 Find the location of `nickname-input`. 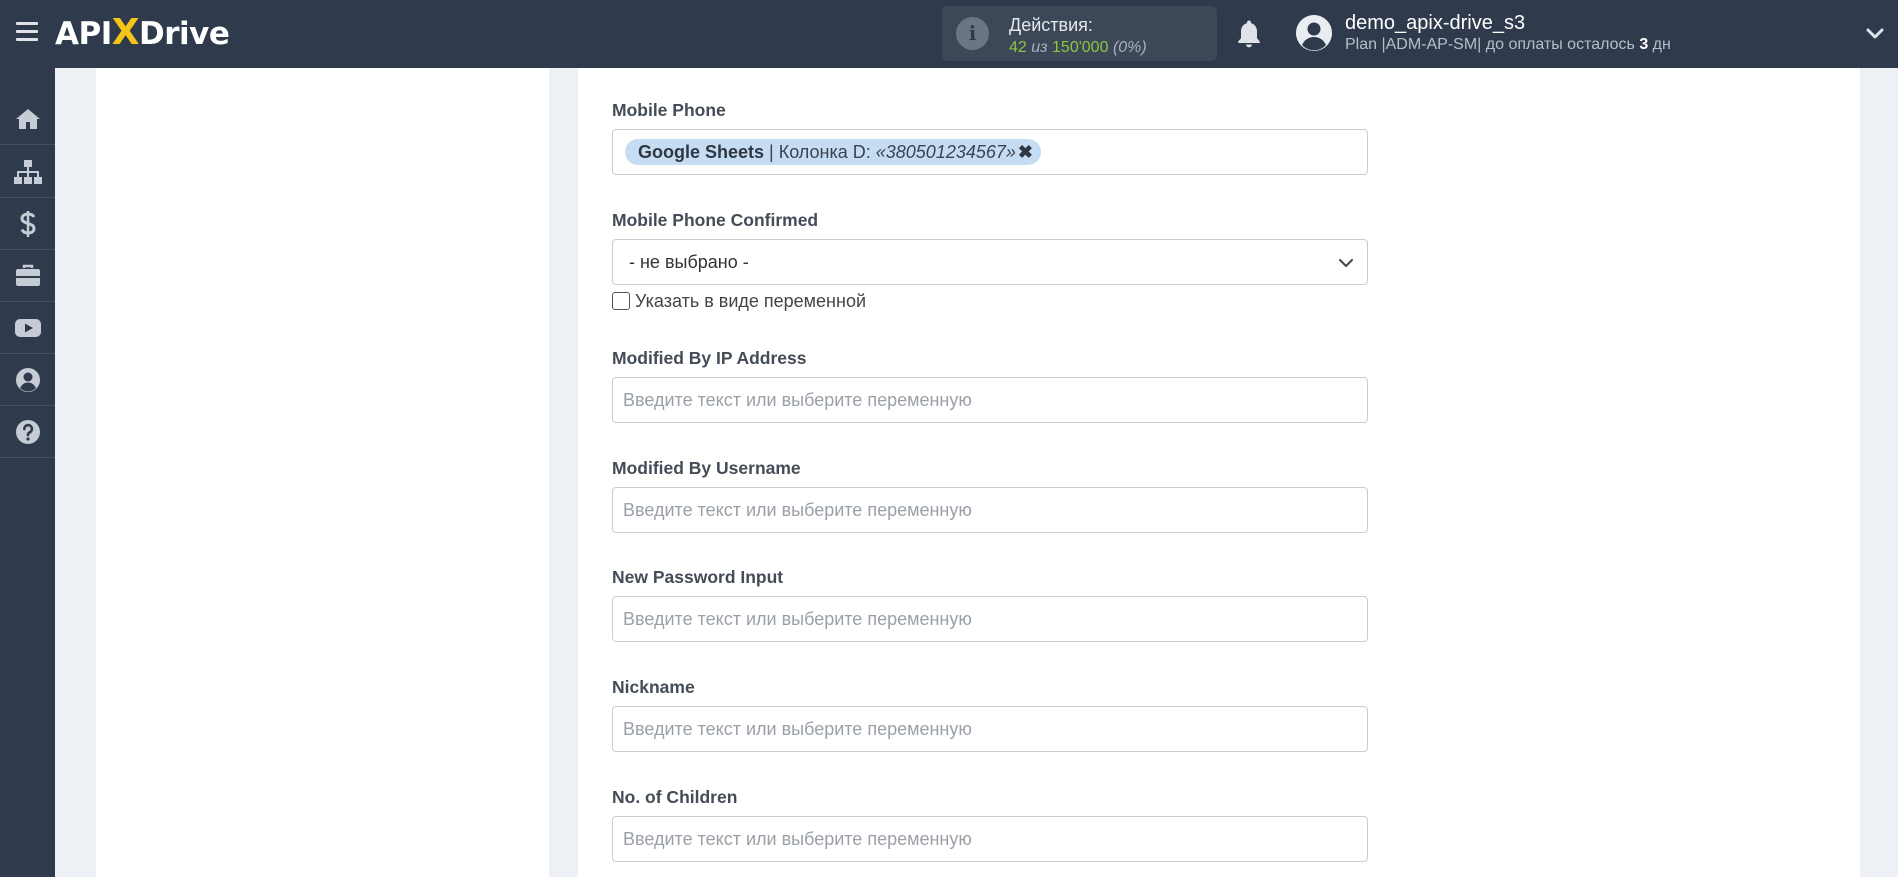

nickname-input is located at coordinates (990, 729).